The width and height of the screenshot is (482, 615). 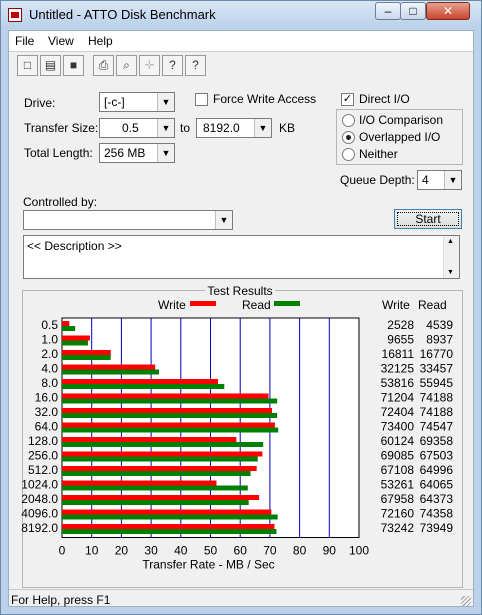 I want to click on description-scrollbar: ▲ ▼, so click(x=451, y=257).